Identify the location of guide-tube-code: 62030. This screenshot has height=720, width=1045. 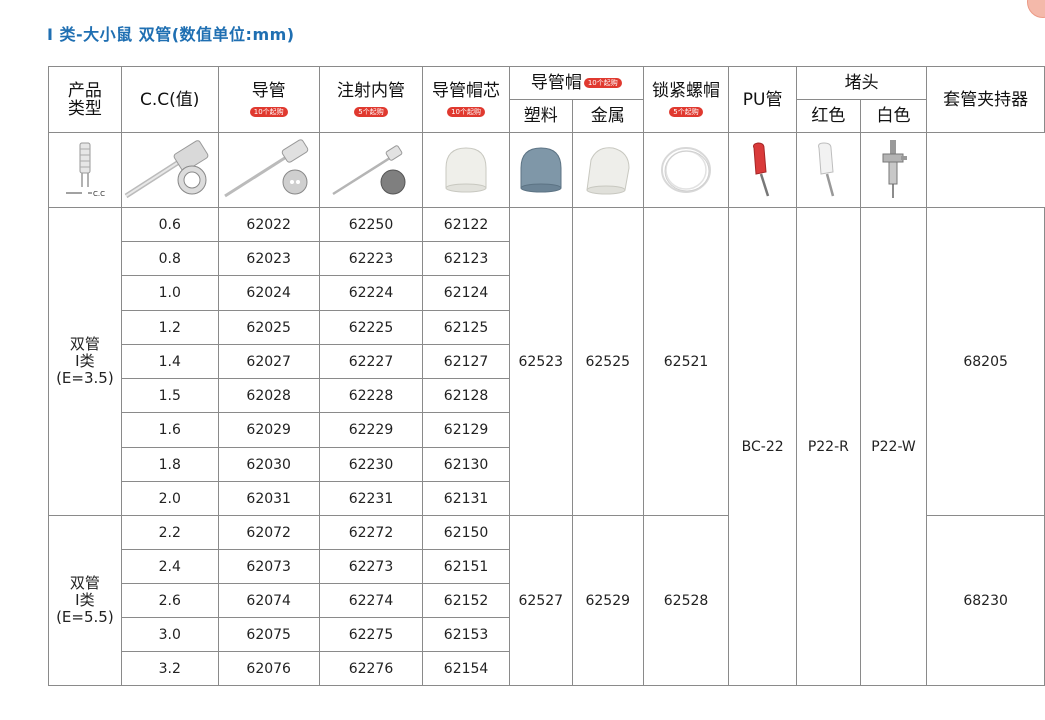
(268, 464).